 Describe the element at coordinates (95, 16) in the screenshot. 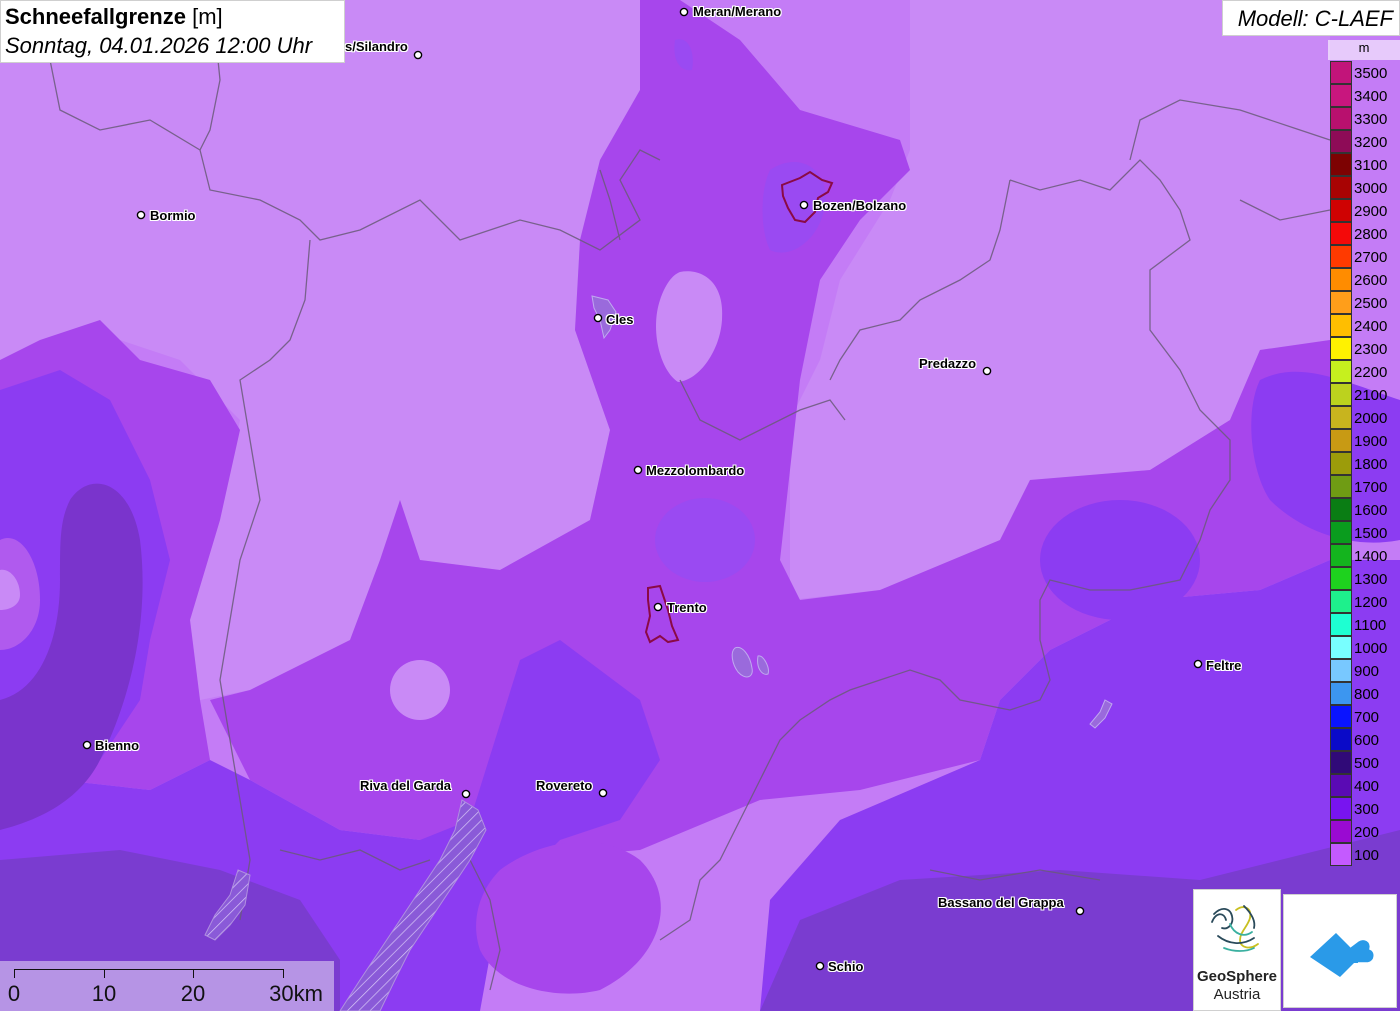

I see `map-title-text: Schneefallgrenze` at that location.